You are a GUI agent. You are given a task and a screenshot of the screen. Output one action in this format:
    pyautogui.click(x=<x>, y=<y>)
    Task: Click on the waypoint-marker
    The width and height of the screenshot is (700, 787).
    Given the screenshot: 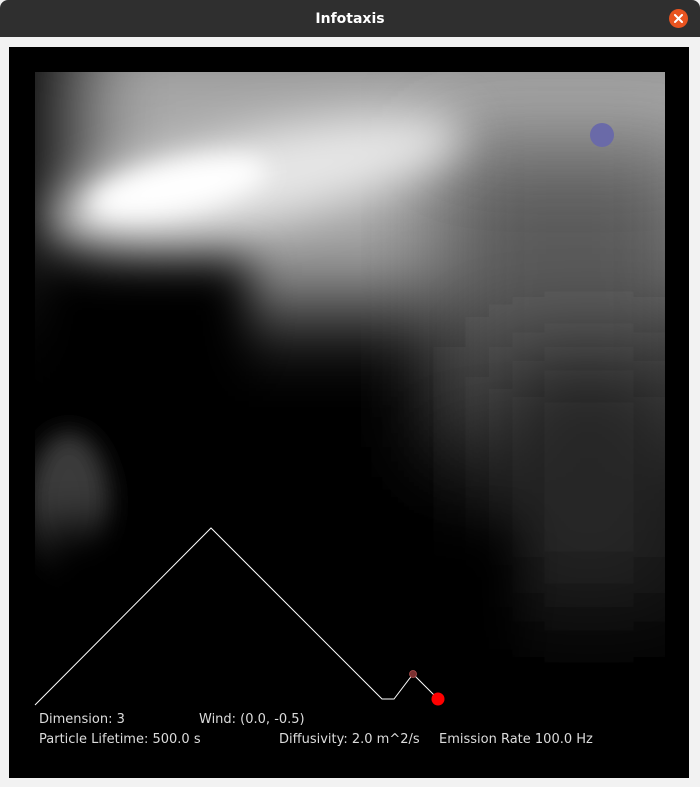 What is the action you would take?
    pyautogui.click(x=413, y=674)
    